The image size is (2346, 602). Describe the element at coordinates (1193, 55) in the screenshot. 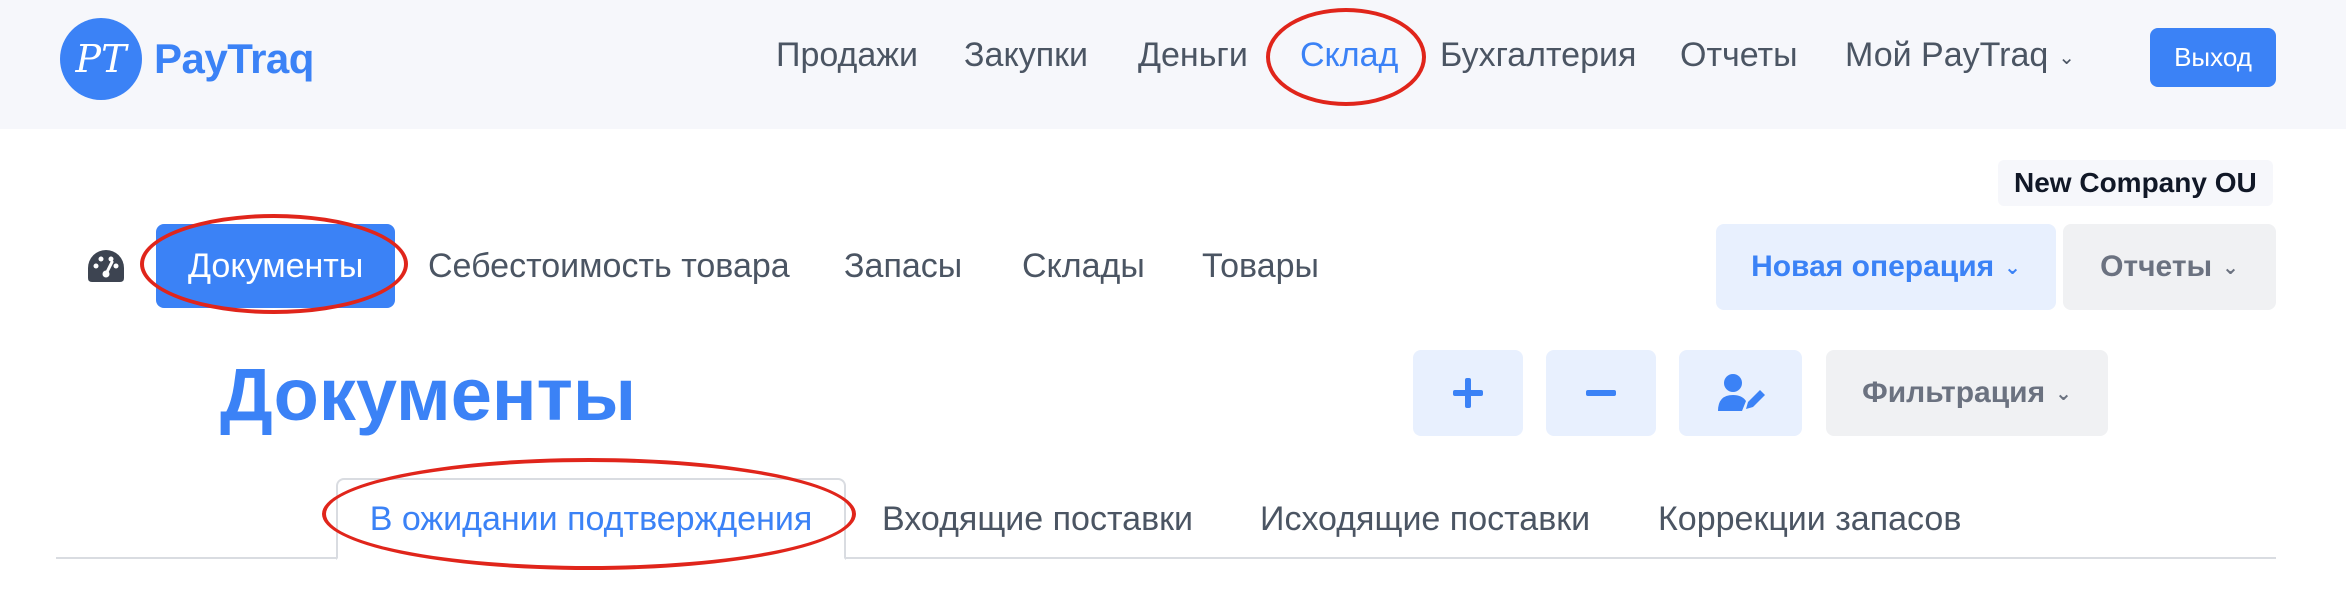

I see `nav-item-money: Деньги` at that location.